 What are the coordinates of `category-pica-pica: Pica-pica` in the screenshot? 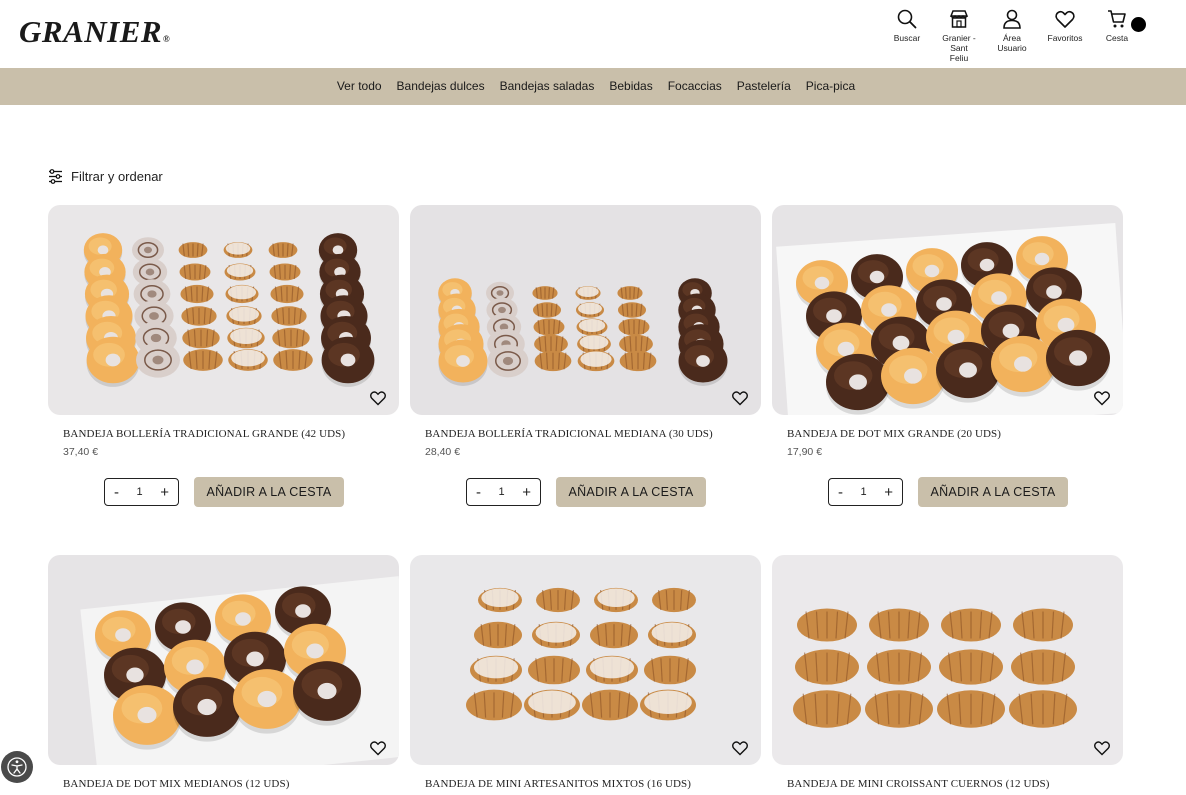 It's located at (830, 86).